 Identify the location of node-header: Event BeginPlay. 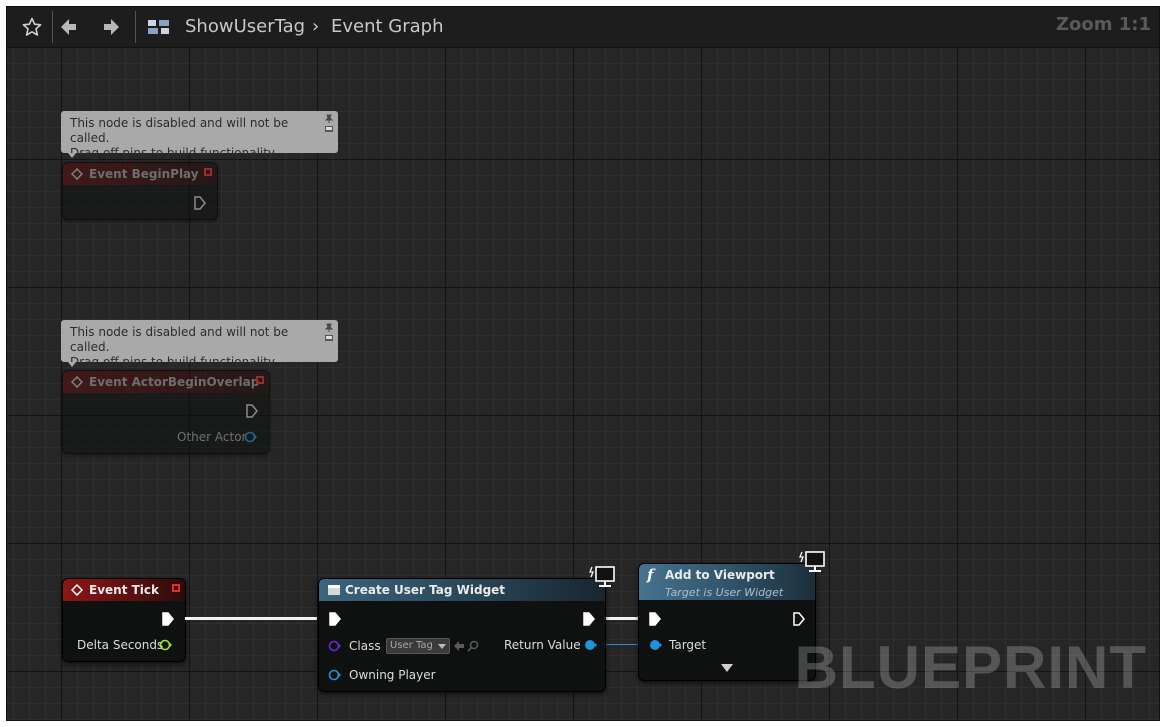
(140, 174).